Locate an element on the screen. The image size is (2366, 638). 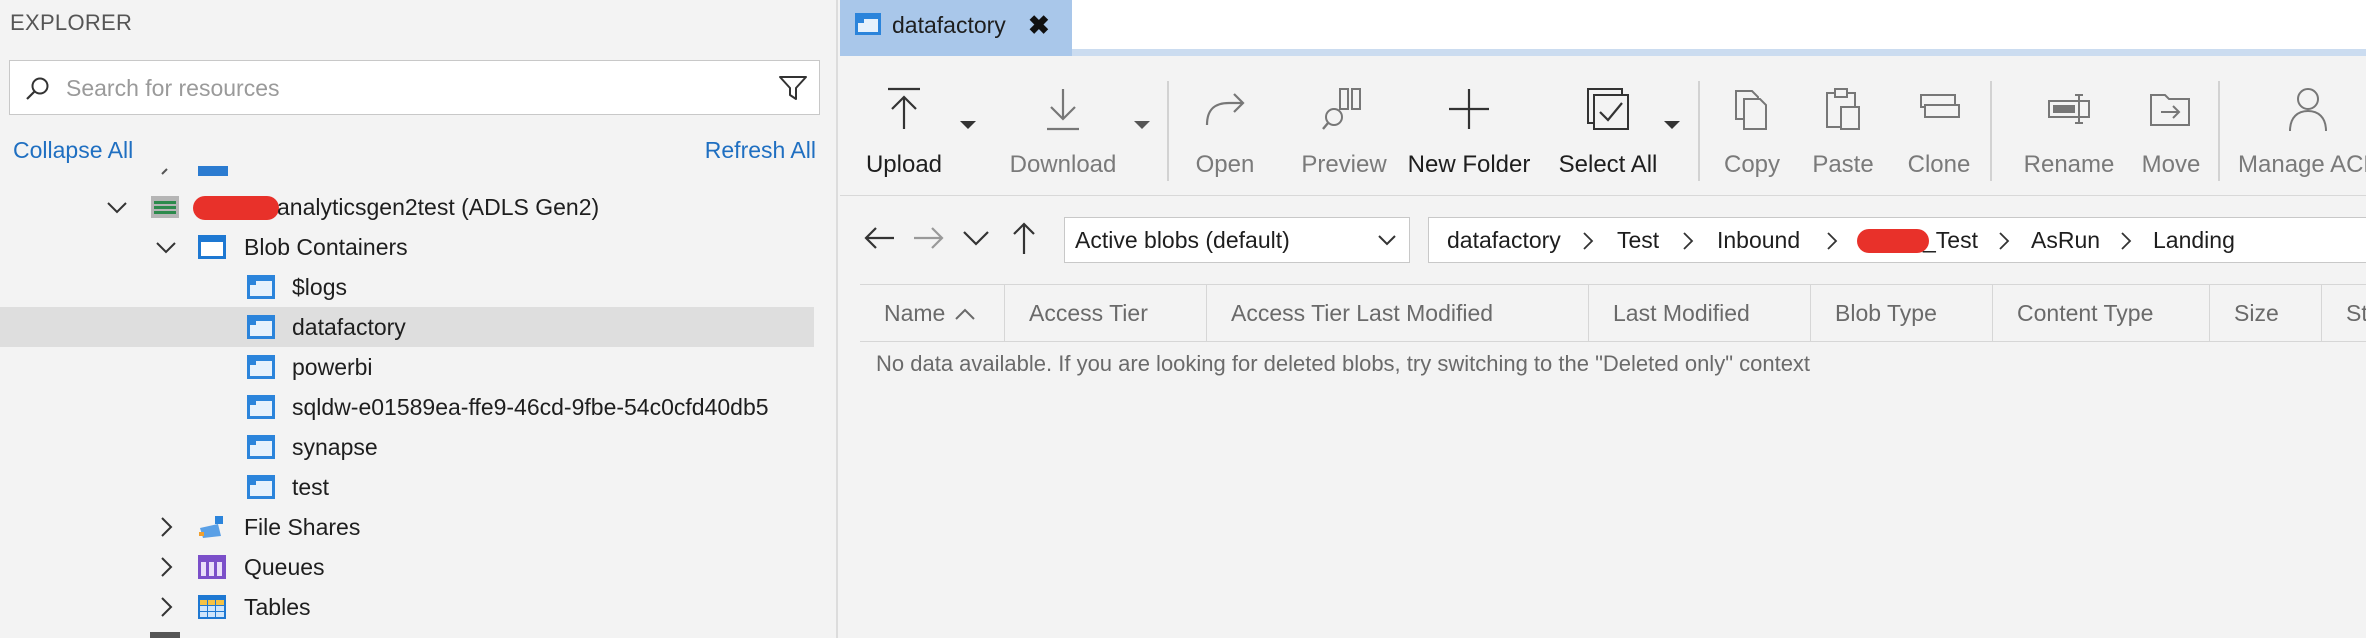
column-header-label: Access Tier is located at coordinates (1088, 313).